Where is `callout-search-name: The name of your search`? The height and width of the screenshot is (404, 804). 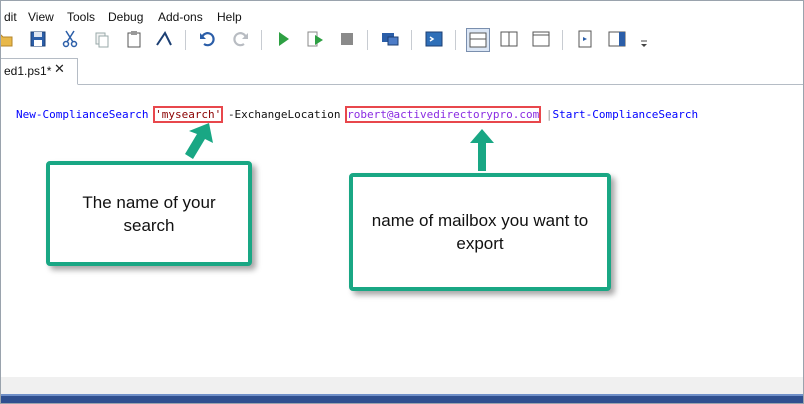 callout-search-name: The name of your search is located at coordinates (149, 213).